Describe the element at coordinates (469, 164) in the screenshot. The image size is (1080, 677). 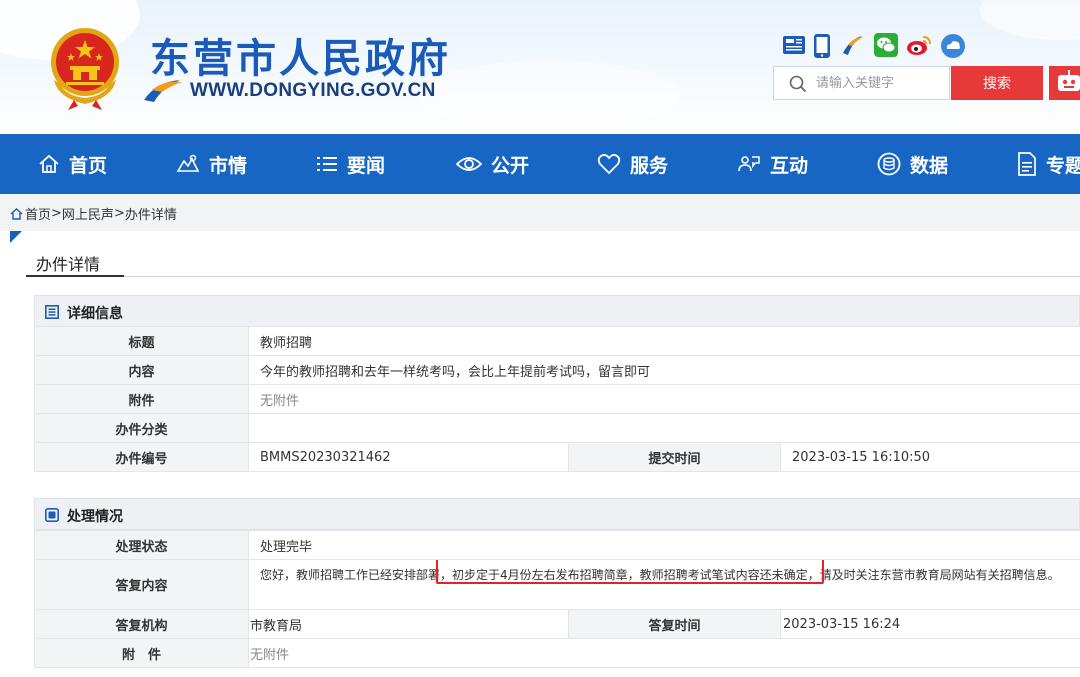
I see `eye-icon` at that location.